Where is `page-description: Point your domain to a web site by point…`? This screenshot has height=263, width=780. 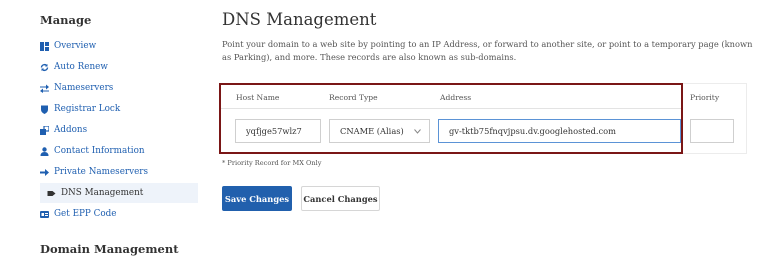 page-description: Point your domain to a web site by point… is located at coordinates (487, 50).